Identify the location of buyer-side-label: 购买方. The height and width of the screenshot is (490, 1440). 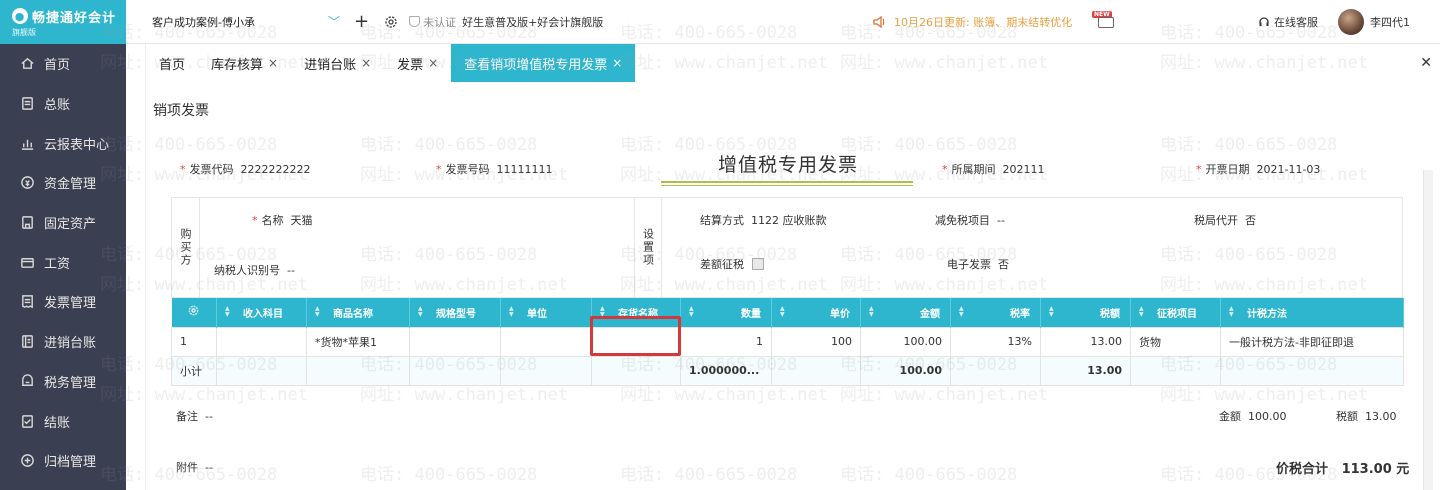
(186, 247).